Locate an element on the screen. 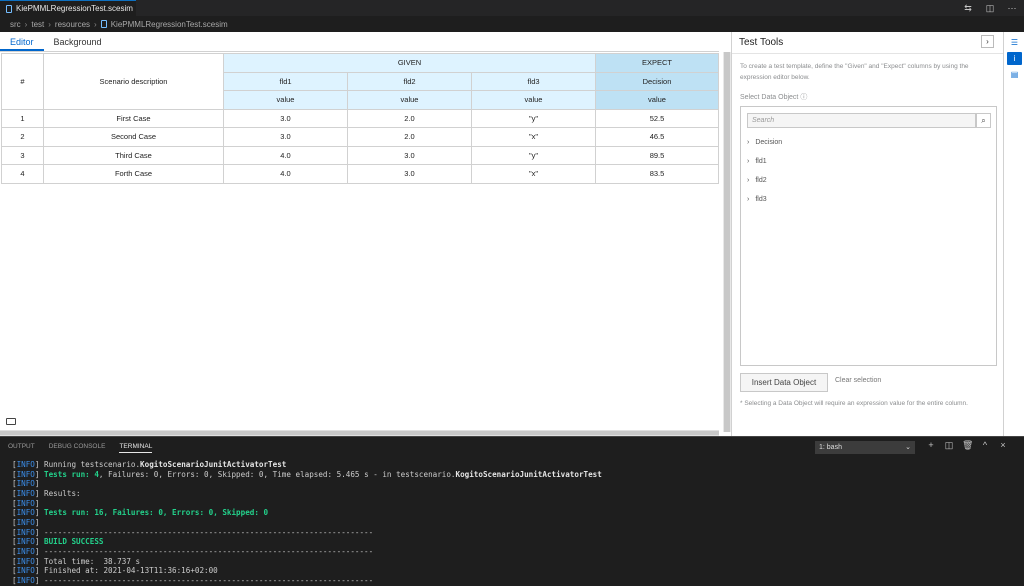  row-index: 1 is located at coordinates (22, 118).